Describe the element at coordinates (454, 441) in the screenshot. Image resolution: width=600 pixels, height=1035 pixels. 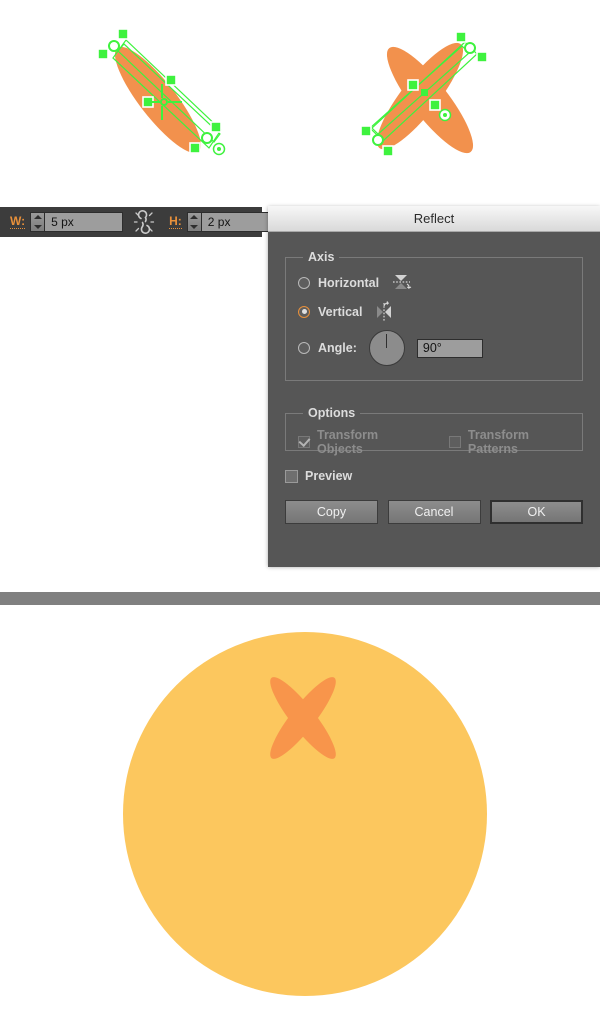
I see `checkbox-transform-patterns` at that location.